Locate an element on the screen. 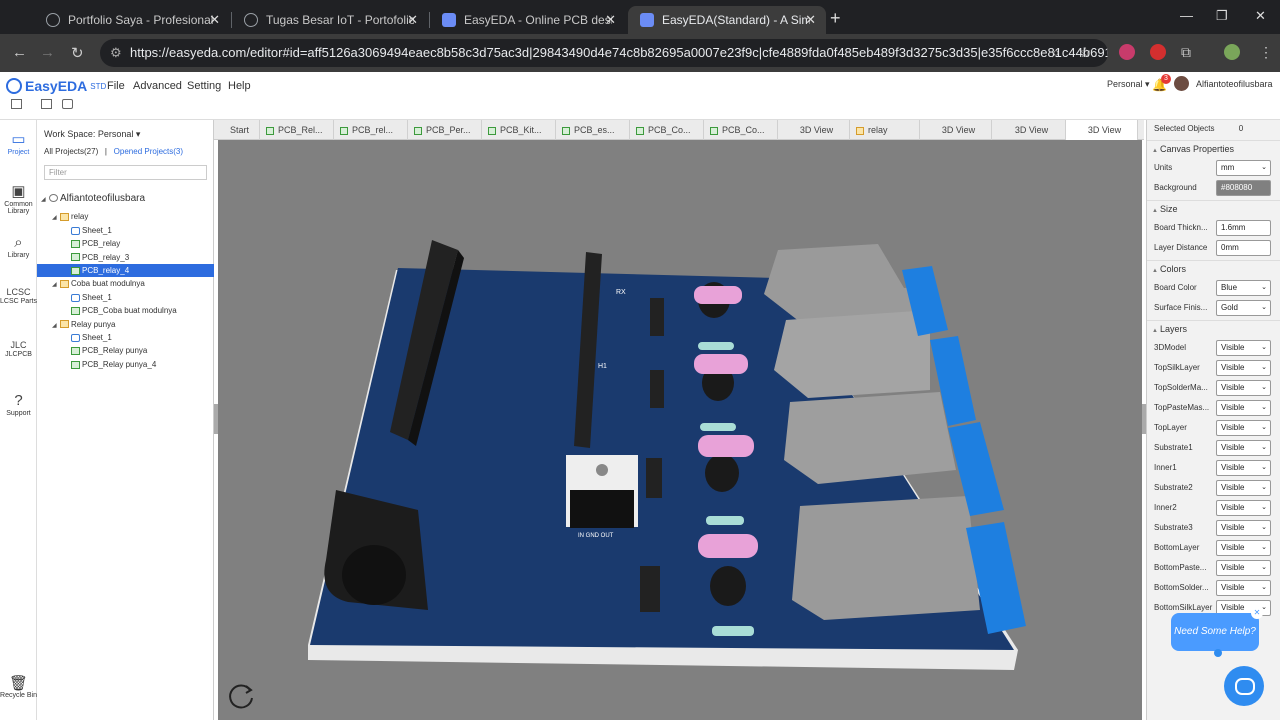 The image size is (1280, 720). expand-arrow-icon: ◢ is located at coordinates (45, 200).